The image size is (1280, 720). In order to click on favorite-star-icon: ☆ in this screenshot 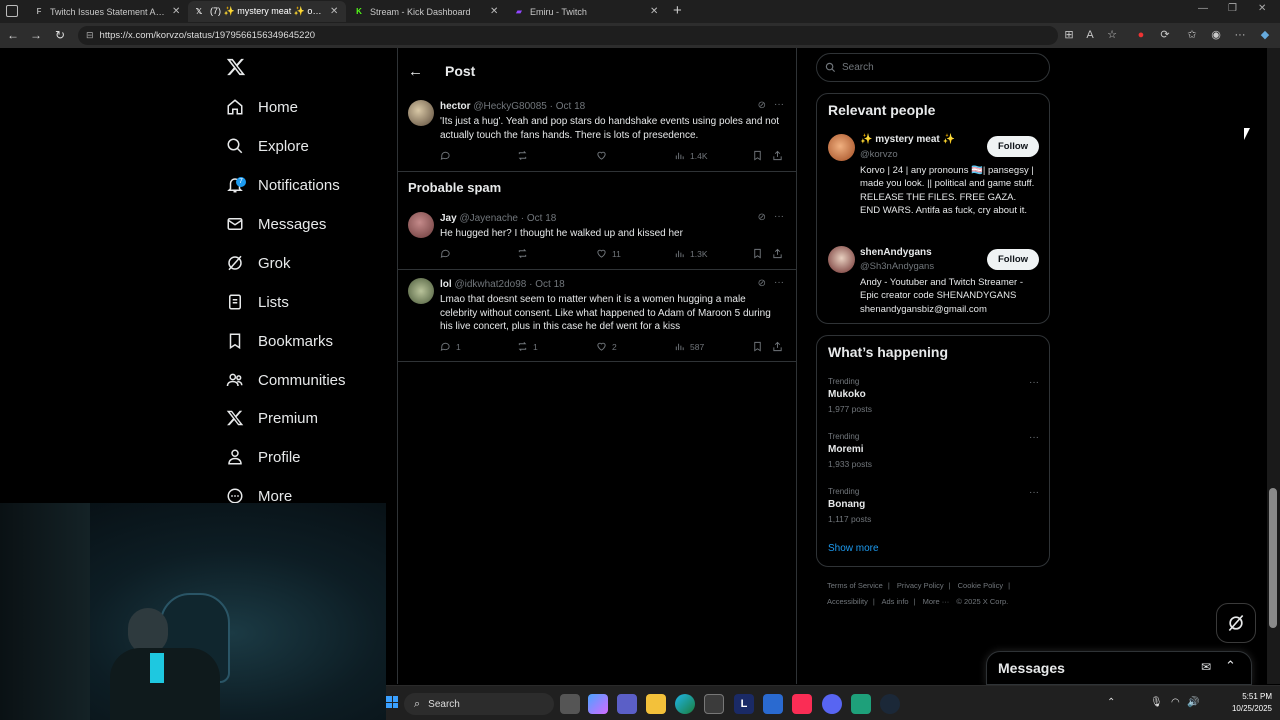, I will do `click(1112, 35)`.